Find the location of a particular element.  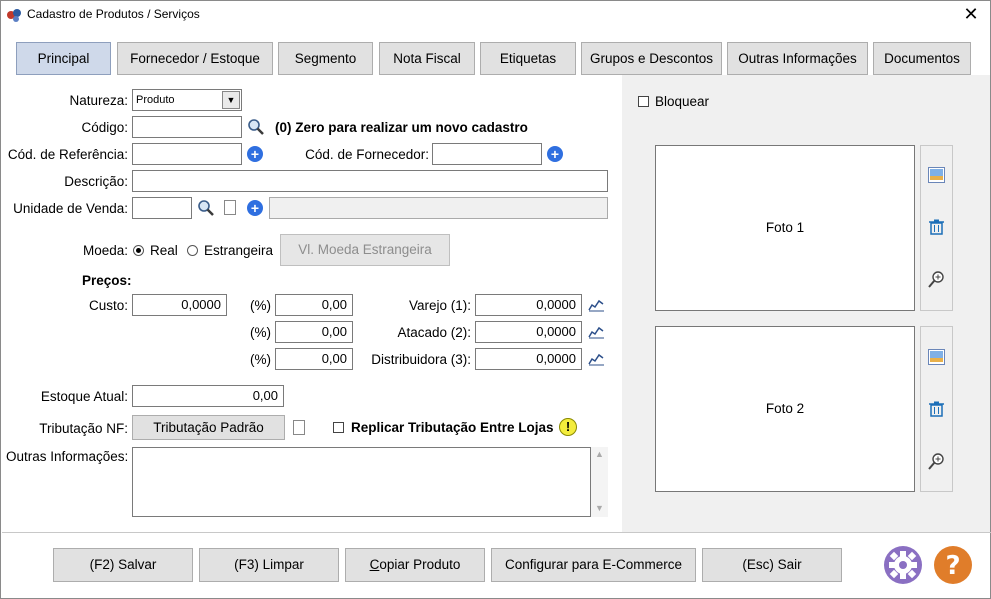

photo-1-frame: Foto 1 is located at coordinates (785, 228).